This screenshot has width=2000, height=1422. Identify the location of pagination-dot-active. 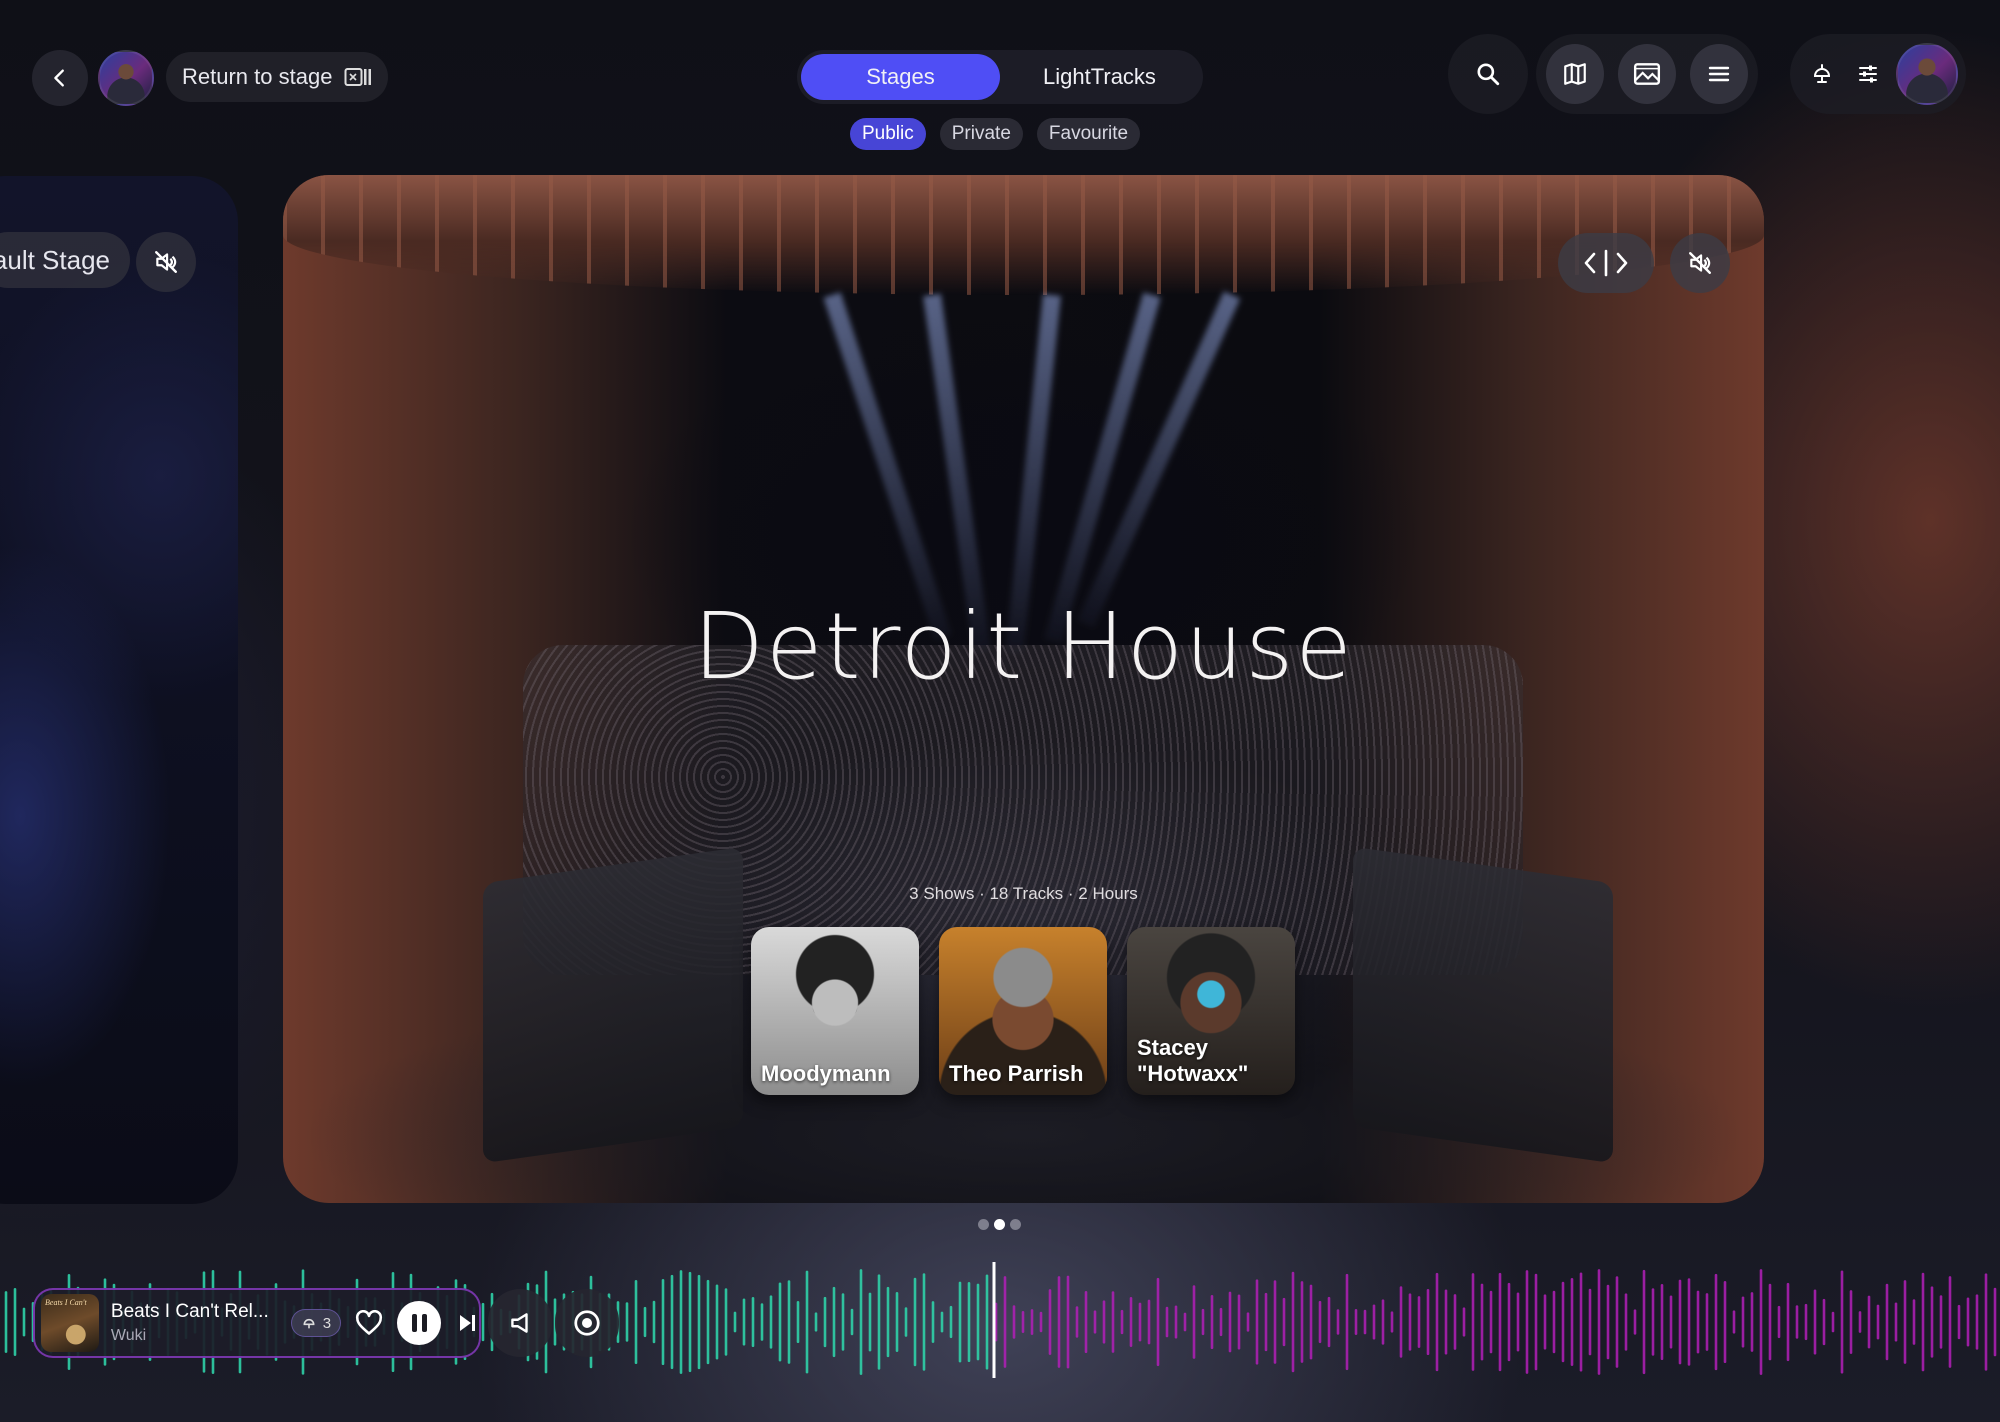
(999, 1224).